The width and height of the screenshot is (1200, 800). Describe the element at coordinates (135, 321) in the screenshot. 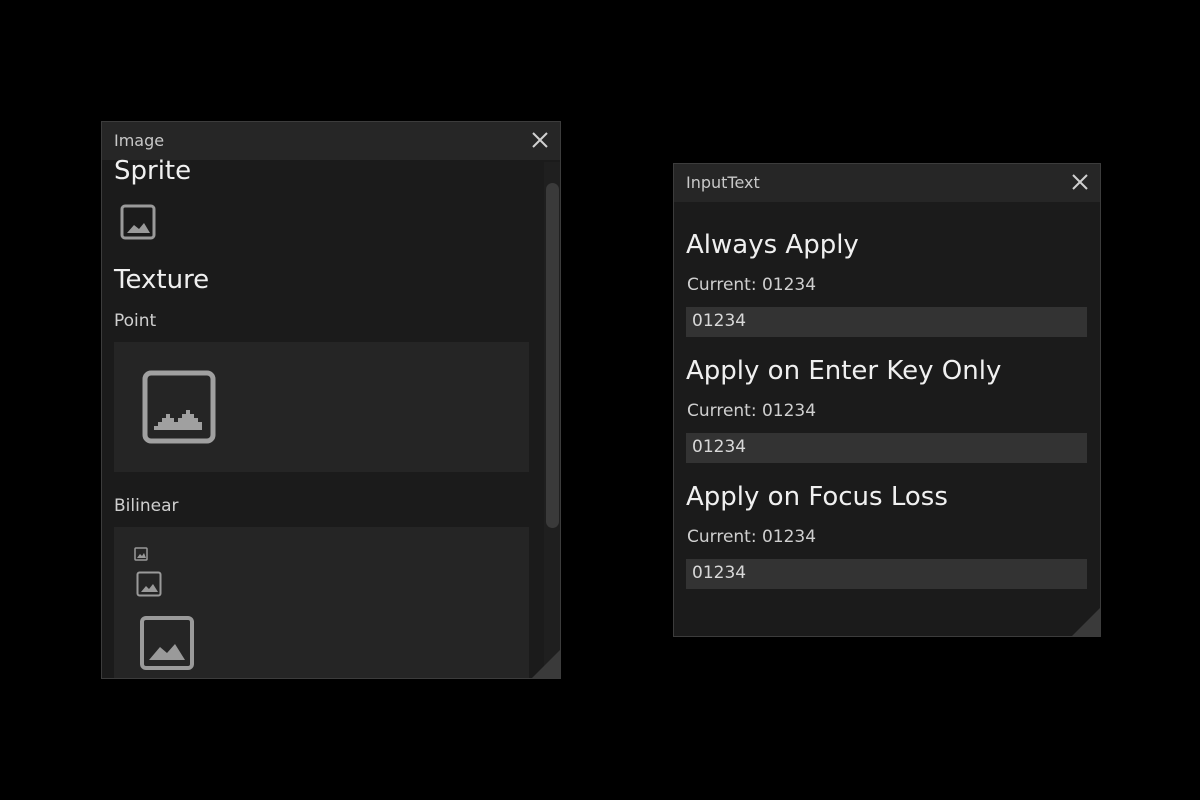

I see `point-label: Point` at that location.